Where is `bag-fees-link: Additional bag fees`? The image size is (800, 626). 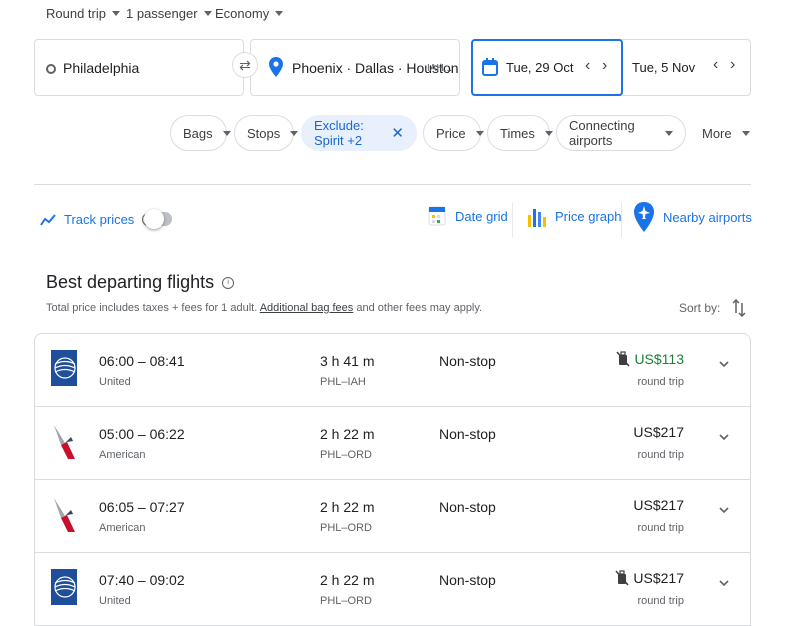 bag-fees-link: Additional bag fees is located at coordinates (307, 308).